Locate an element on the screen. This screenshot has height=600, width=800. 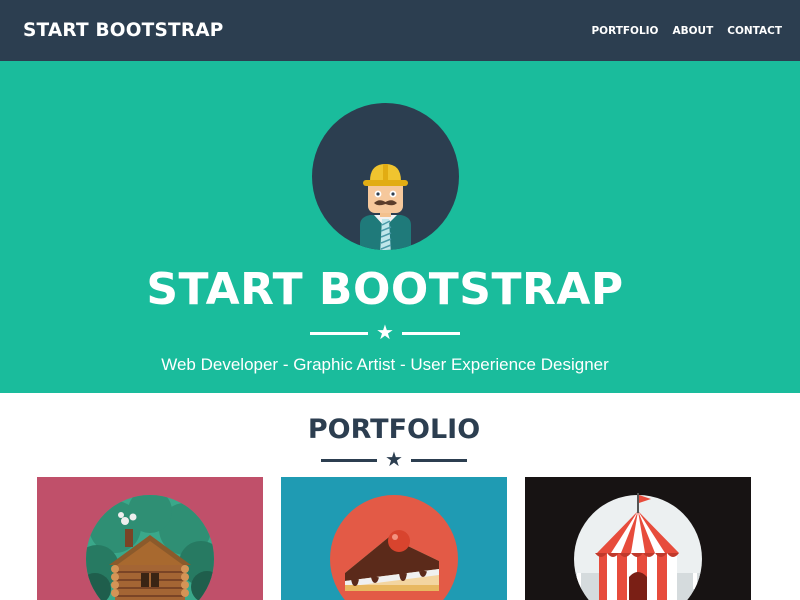
masthead-title: START BOOTSTRAP is located at coordinates (385, 289).